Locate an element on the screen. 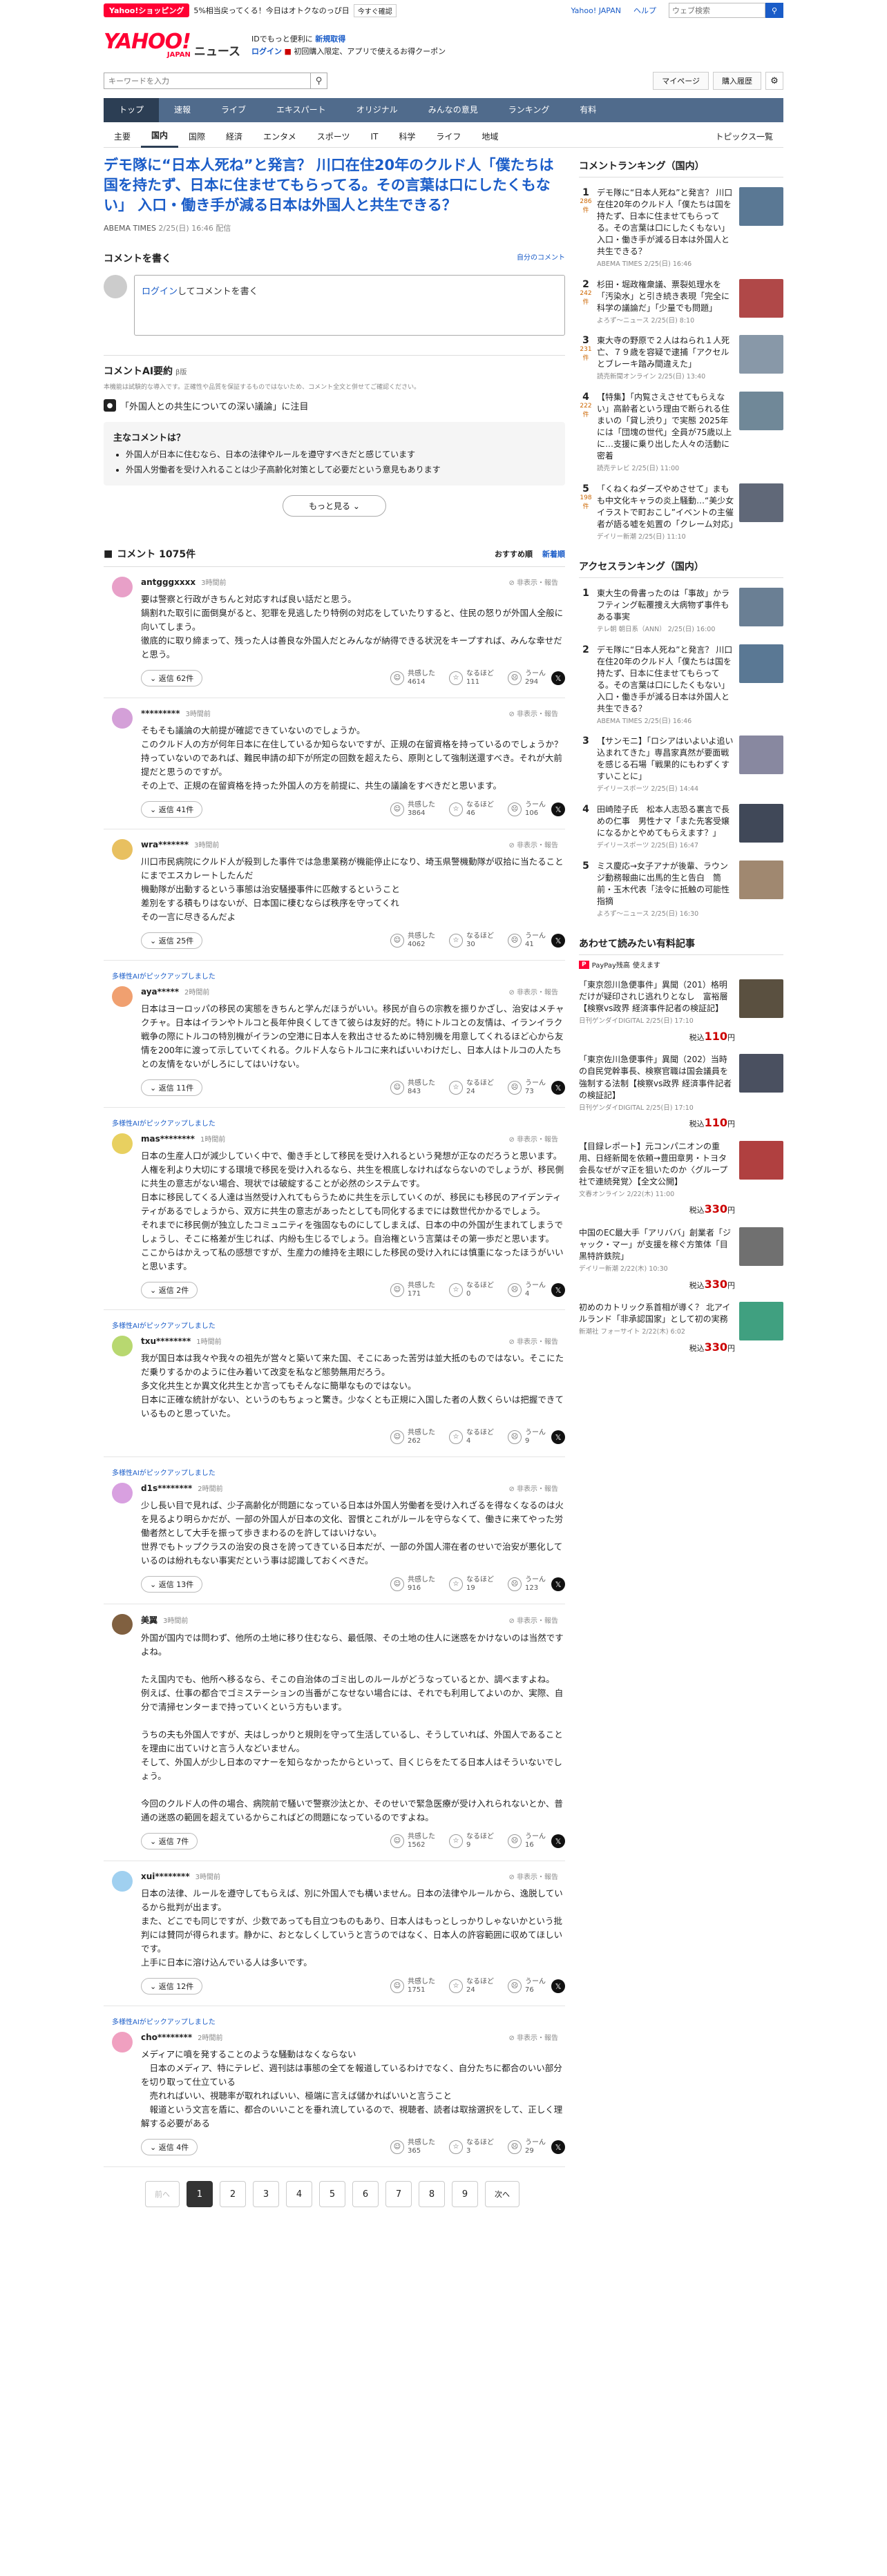 This screenshot has height=2576, width=887. nav-paid: 有料 is located at coordinates (587, 110).